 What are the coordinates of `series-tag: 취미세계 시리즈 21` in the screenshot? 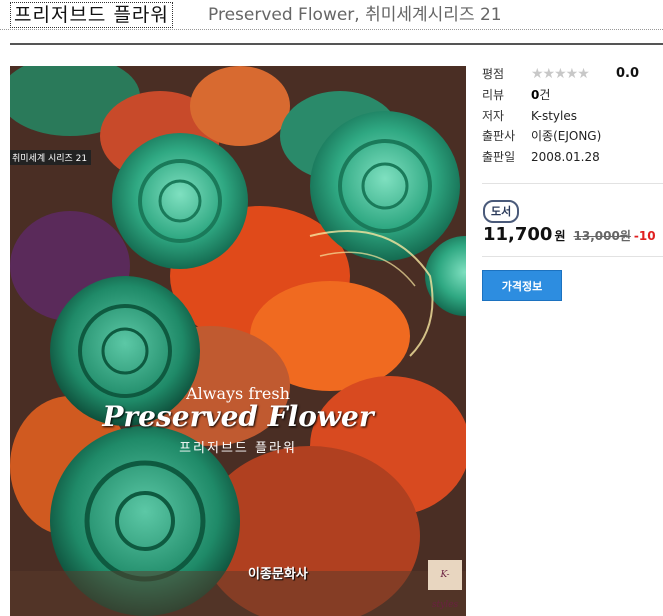 It's located at (51, 157).